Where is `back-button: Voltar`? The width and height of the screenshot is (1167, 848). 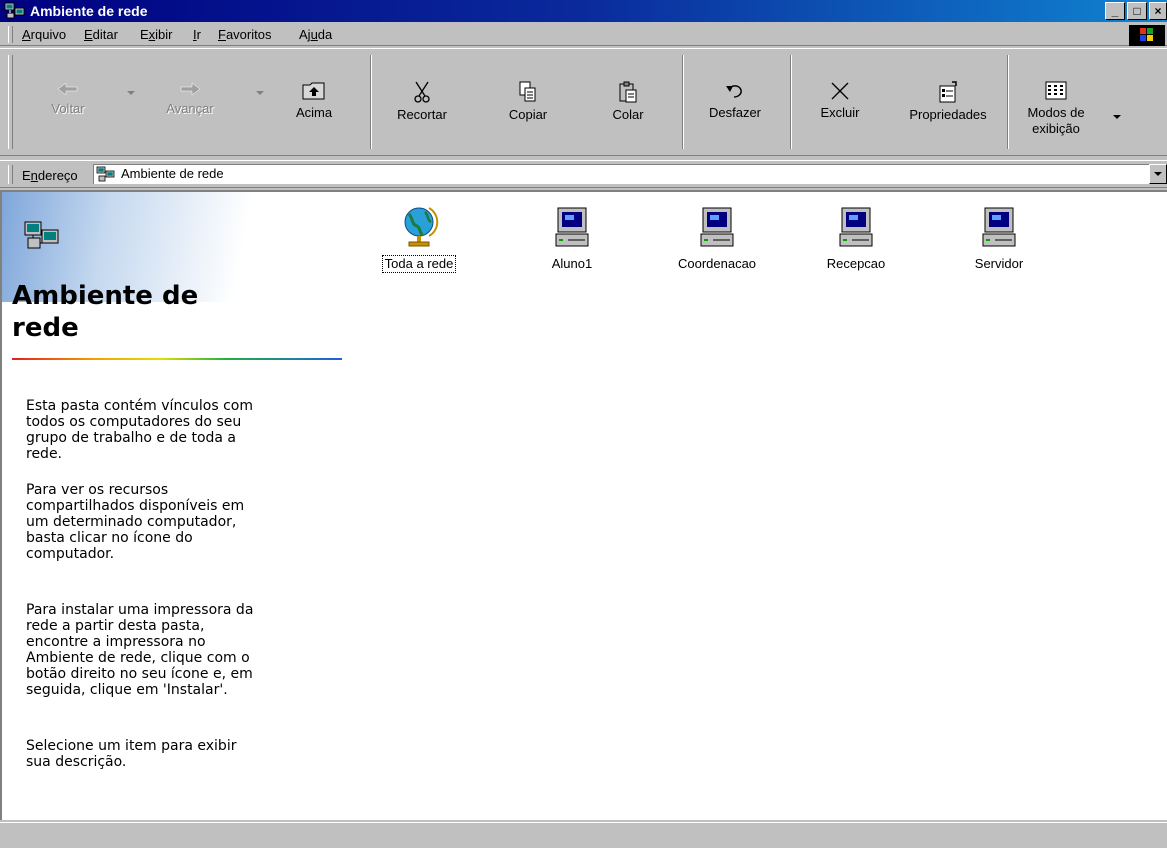
back-button: Voltar is located at coordinates (68, 105).